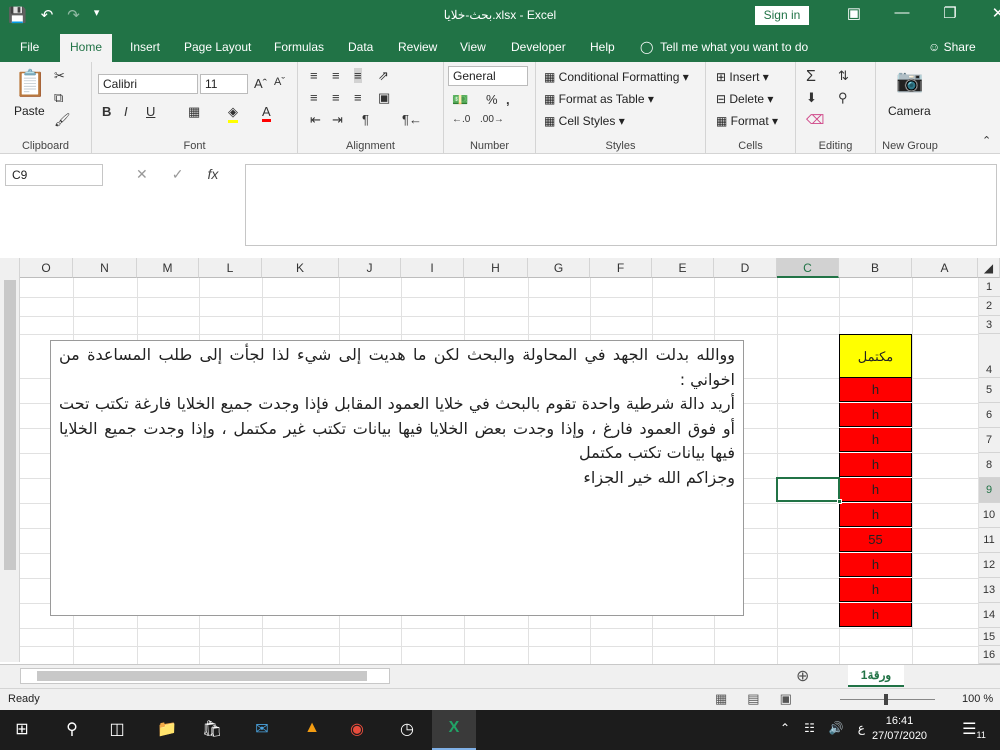  I want to click on rtl-icon: ¶←, so click(412, 119).